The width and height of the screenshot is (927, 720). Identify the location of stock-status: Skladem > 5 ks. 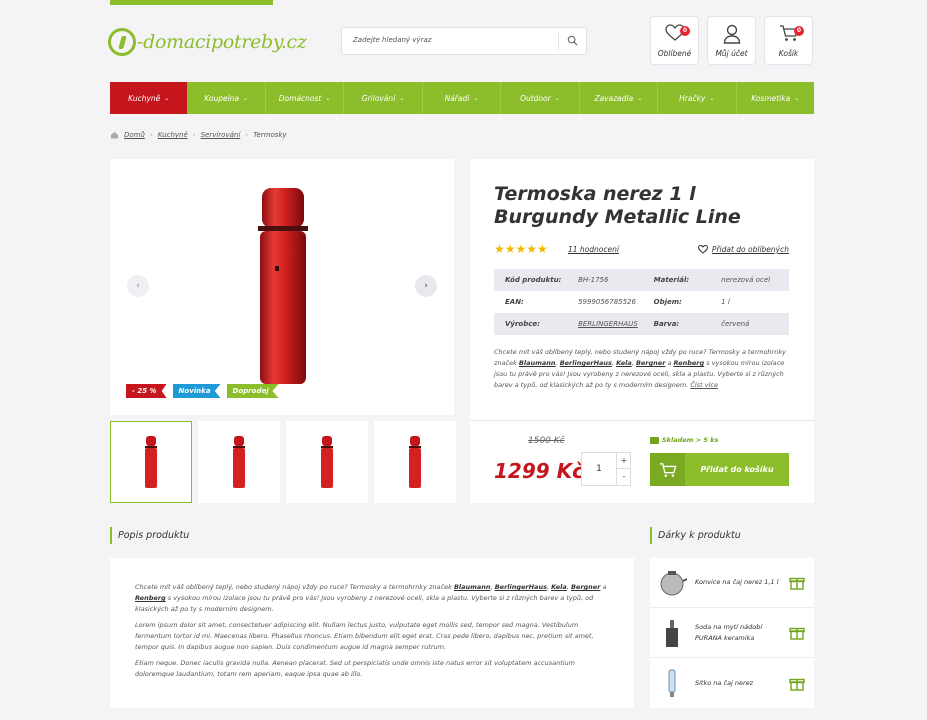
(684, 440).